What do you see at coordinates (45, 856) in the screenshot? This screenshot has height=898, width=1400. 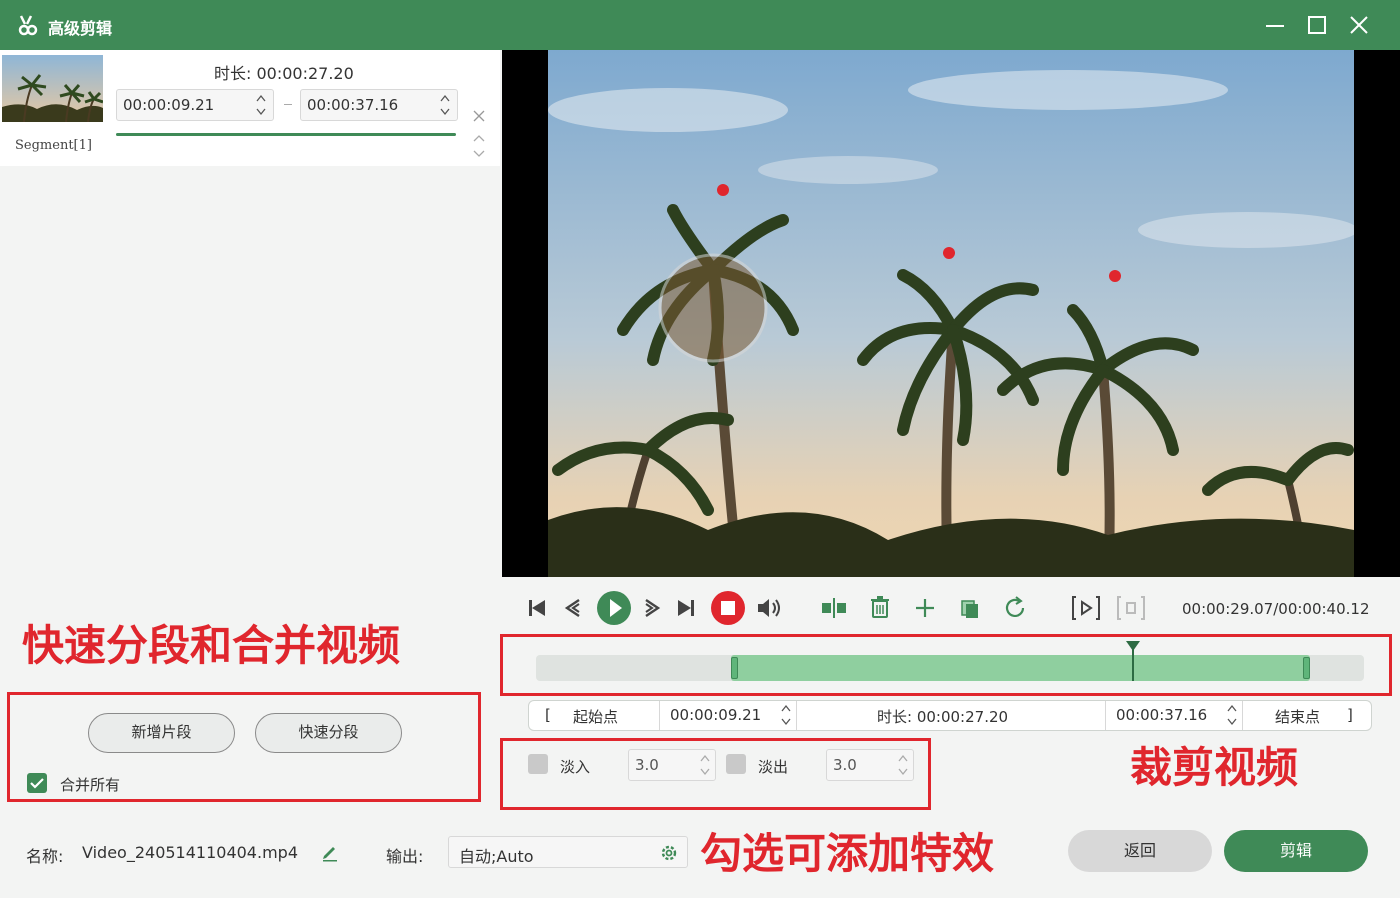 I see `filename-label: 名称:` at bounding box center [45, 856].